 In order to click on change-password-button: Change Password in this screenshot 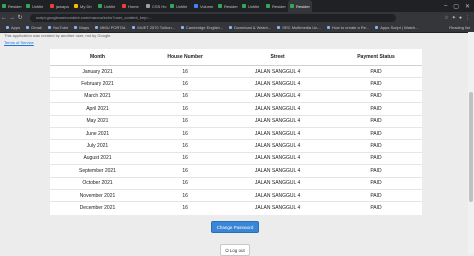, I will do `click(235, 227)`.